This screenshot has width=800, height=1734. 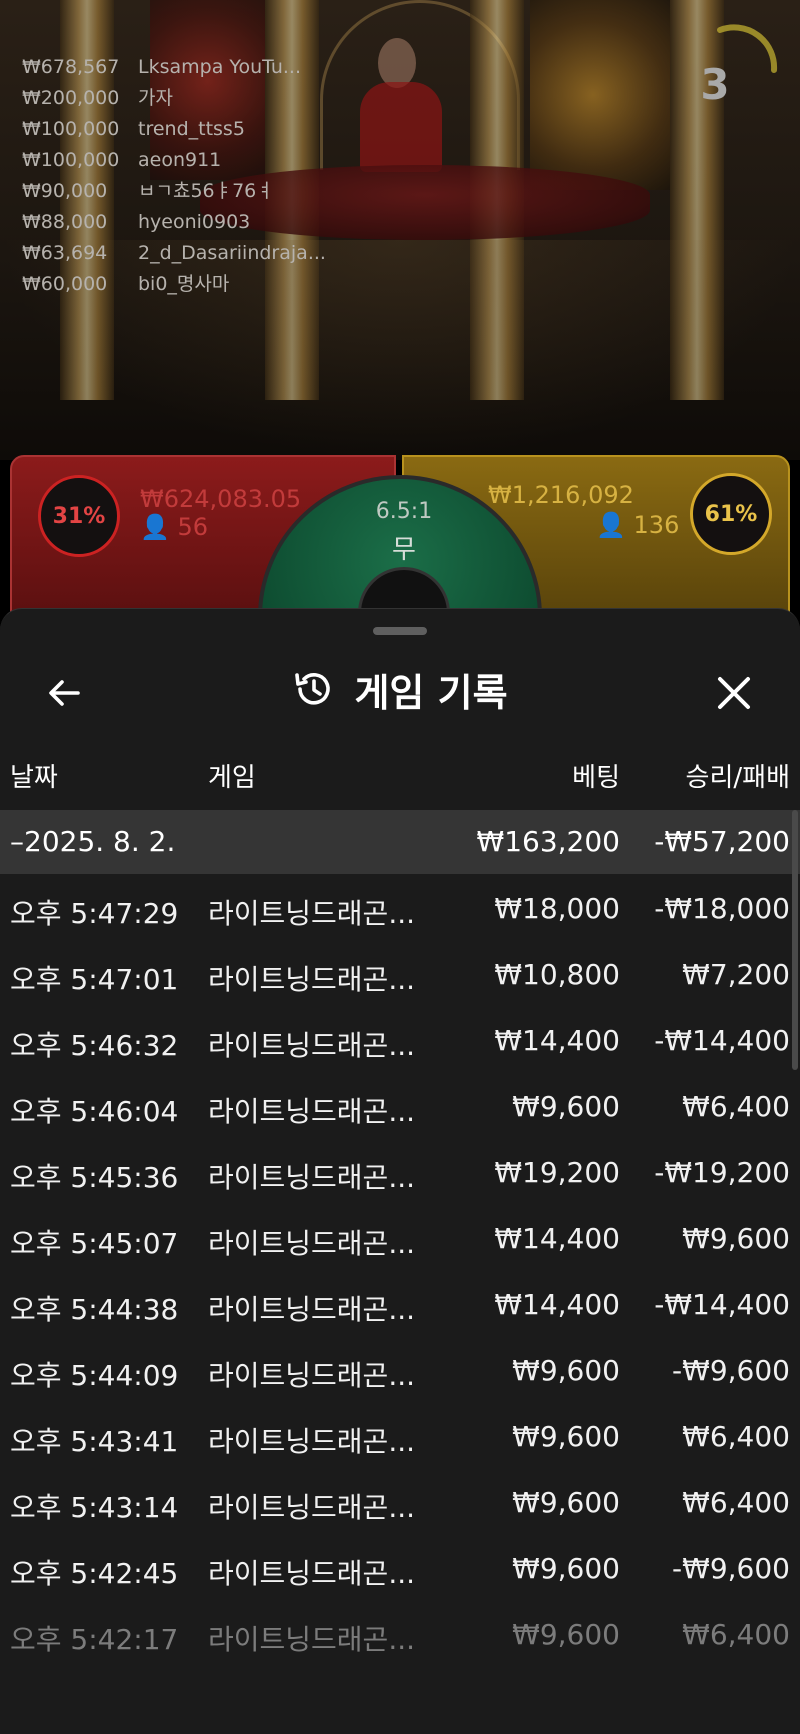 I want to click on close-button, so click(x=734, y=693).